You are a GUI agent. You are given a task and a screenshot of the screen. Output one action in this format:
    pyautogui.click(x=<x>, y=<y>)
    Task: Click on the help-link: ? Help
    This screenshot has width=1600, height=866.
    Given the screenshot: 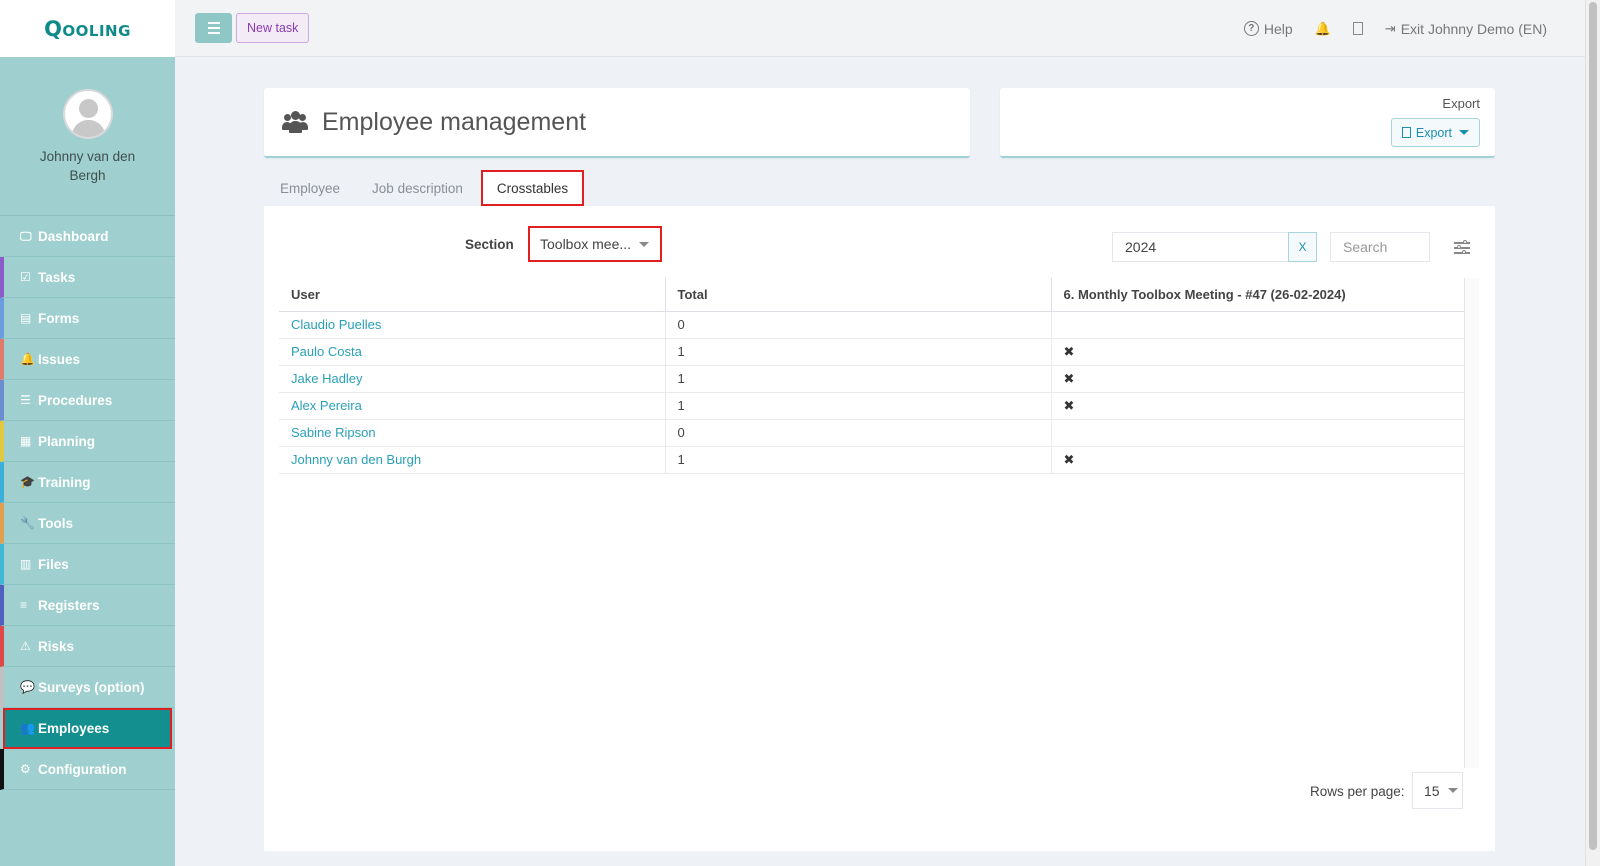 What is the action you would take?
    pyautogui.click(x=1268, y=28)
    